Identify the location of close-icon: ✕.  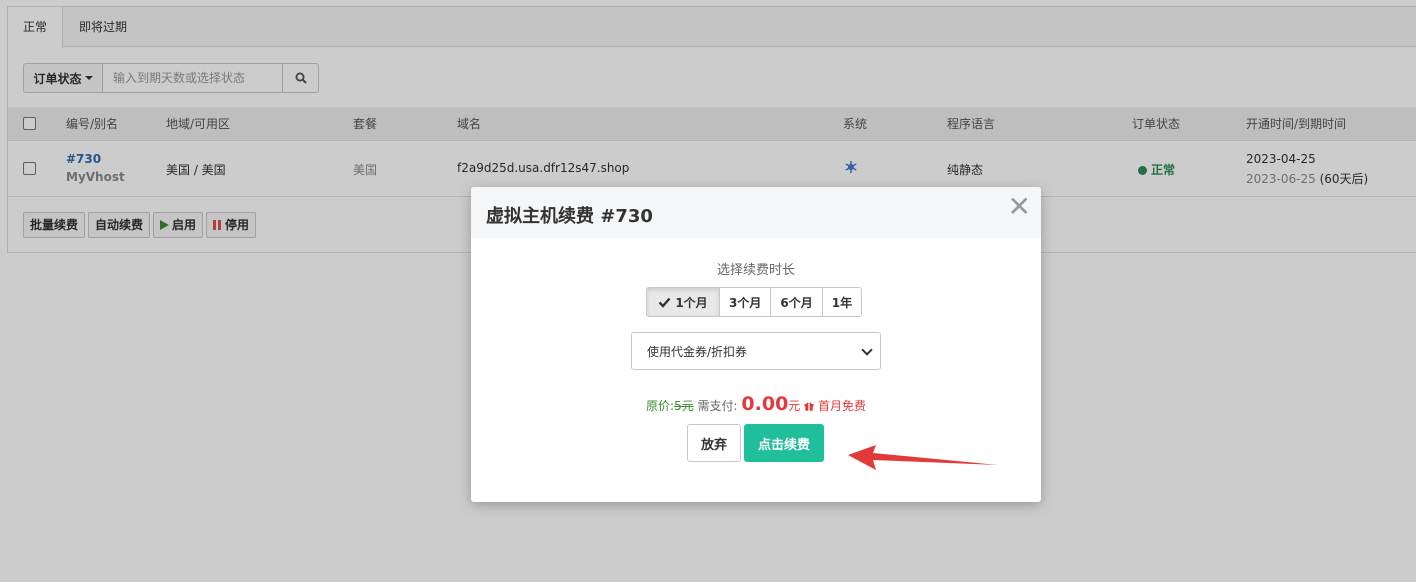
(1019, 207).